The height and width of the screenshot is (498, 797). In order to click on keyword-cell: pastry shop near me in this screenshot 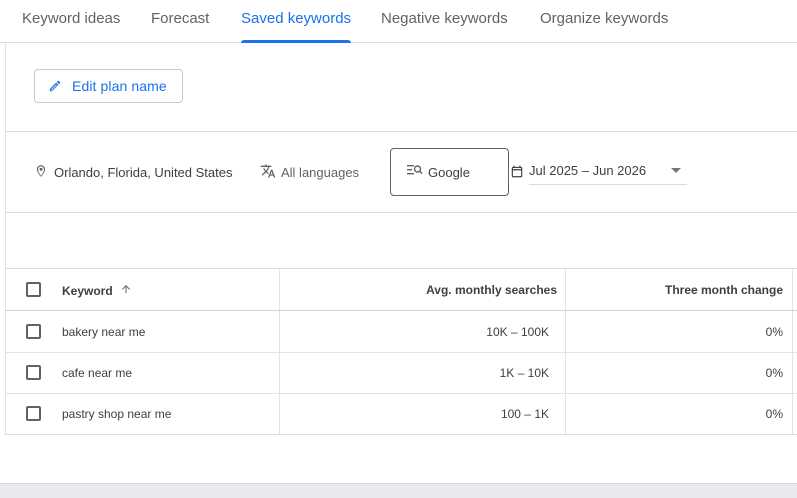, I will do `click(117, 414)`.